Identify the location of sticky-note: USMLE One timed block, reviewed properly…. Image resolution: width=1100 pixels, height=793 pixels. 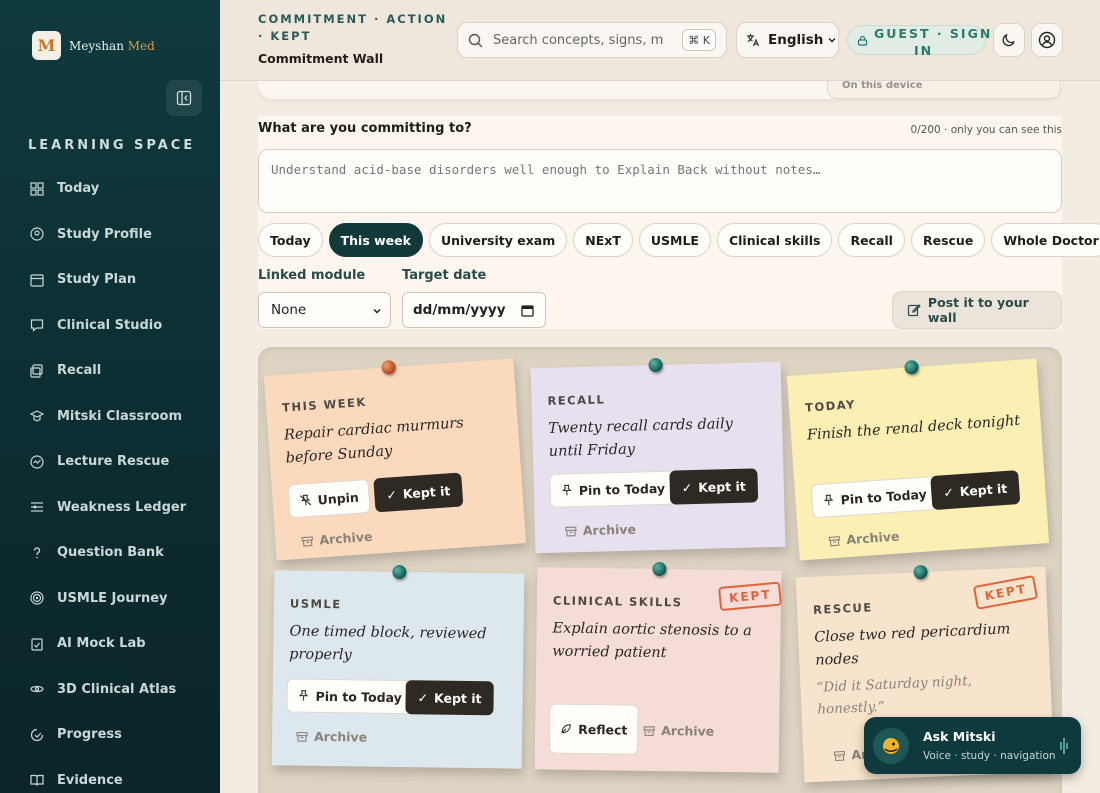
(398, 666).